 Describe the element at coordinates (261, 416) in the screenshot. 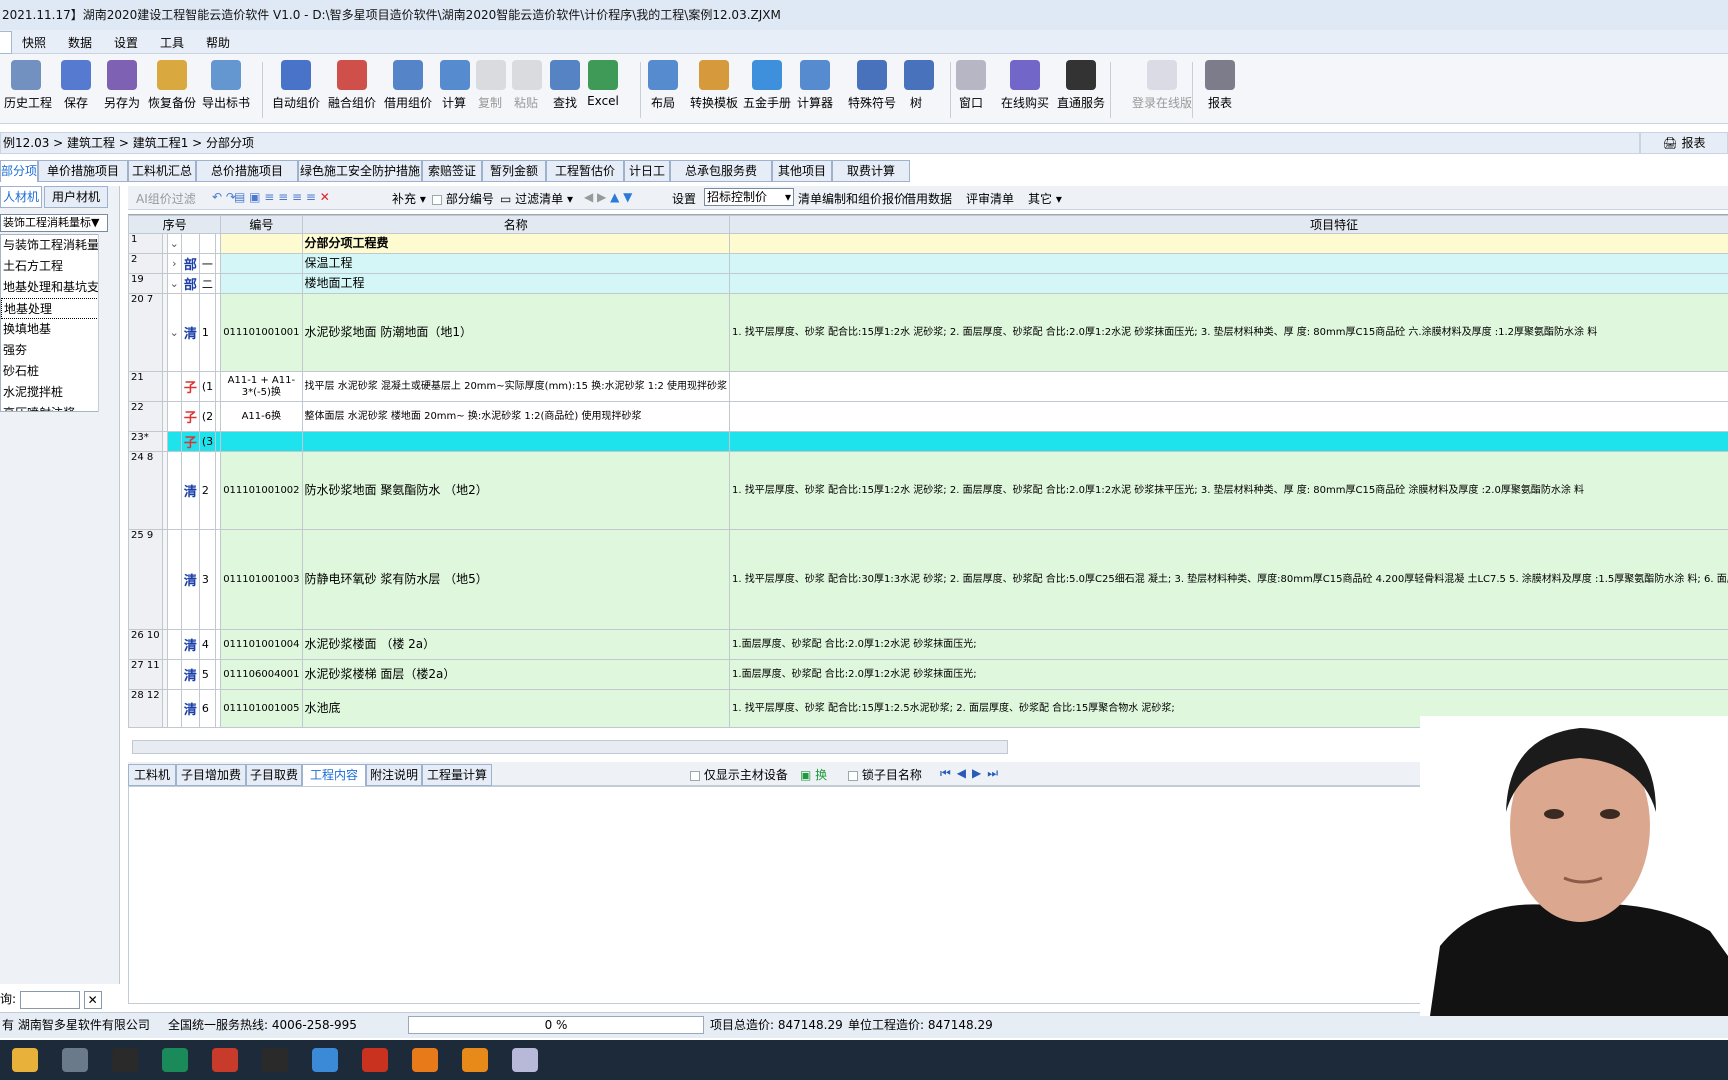

I see `item-code: A11-6换` at that location.